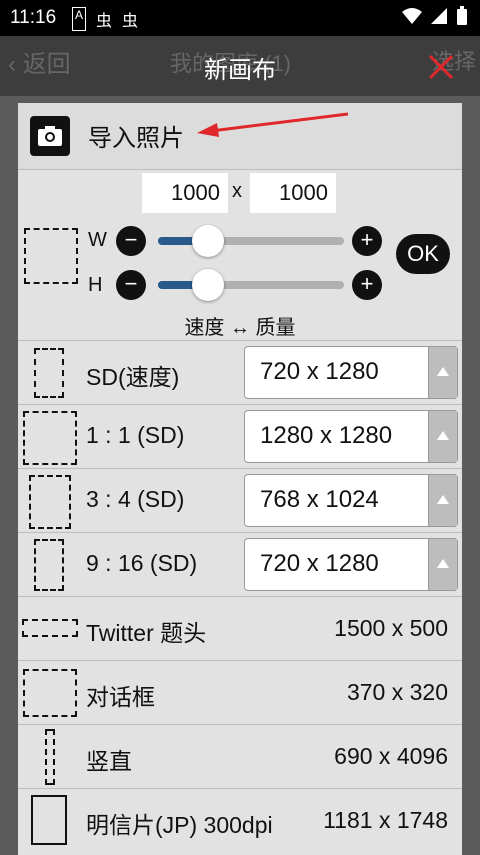 The image size is (480, 855). Describe the element at coordinates (50, 628) in the screenshot. I see `banner-canvas-icon` at that location.